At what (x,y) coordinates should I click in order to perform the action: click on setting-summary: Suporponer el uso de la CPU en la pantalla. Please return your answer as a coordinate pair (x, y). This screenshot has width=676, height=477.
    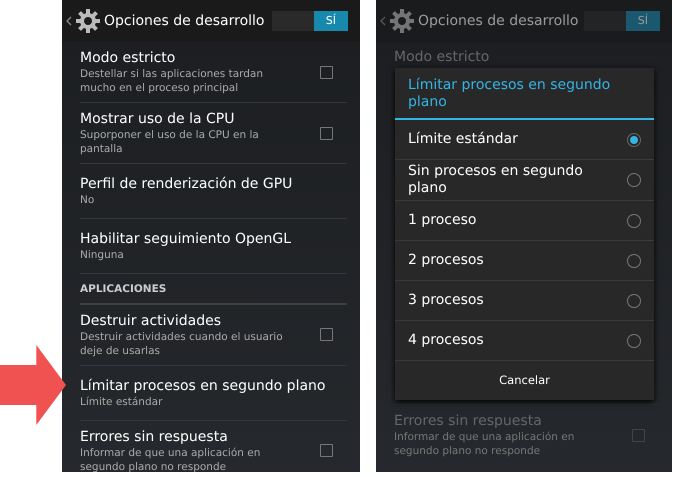
    Looking at the image, I should click on (170, 142).